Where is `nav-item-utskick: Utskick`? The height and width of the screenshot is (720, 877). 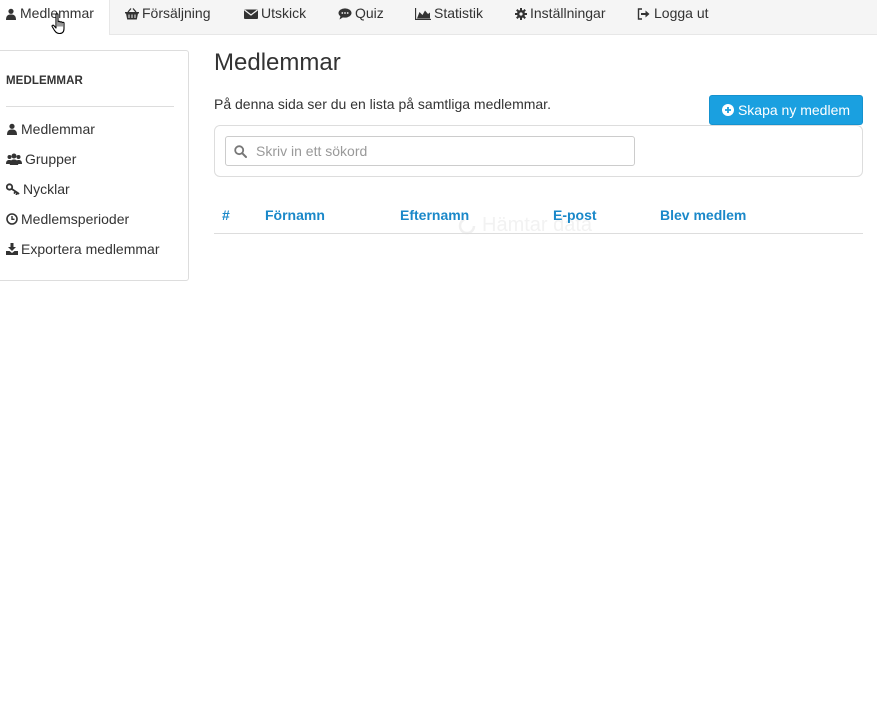 nav-item-utskick: Utskick is located at coordinates (275, 17).